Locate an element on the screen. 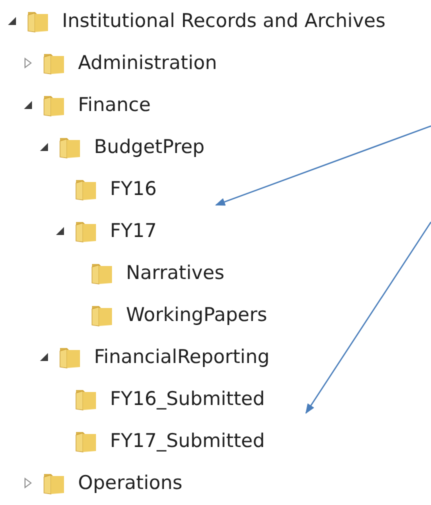 The image size is (431, 505). tree-item: BudgetPrep is located at coordinates (149, 147).